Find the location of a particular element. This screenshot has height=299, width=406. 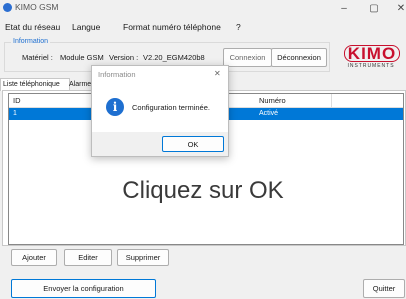

app-icon is located at coordinates (7, 7).